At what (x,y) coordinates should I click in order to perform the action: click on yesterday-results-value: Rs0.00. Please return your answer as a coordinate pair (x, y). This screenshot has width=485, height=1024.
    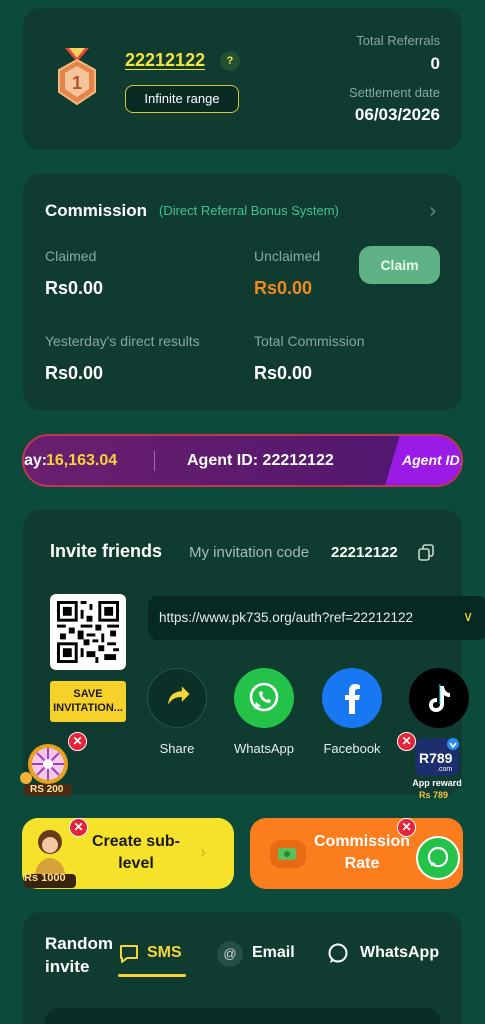
    Looking at the image, I should click on (74, 373).